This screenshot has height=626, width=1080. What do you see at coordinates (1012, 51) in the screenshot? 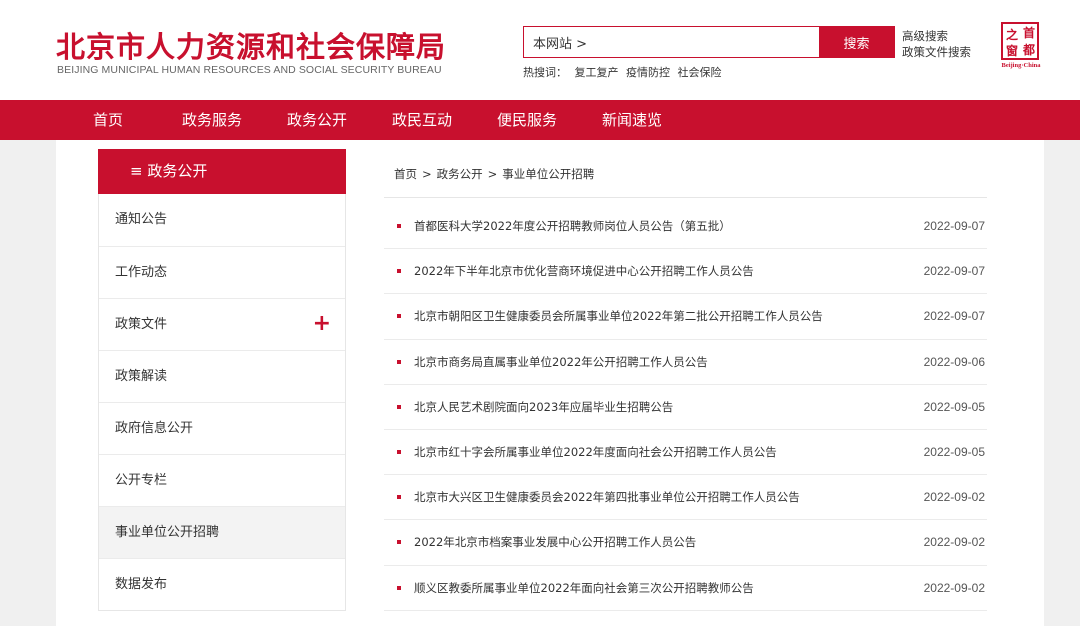
I see `logo-char: 窗` at bounding box center [1012, 51].